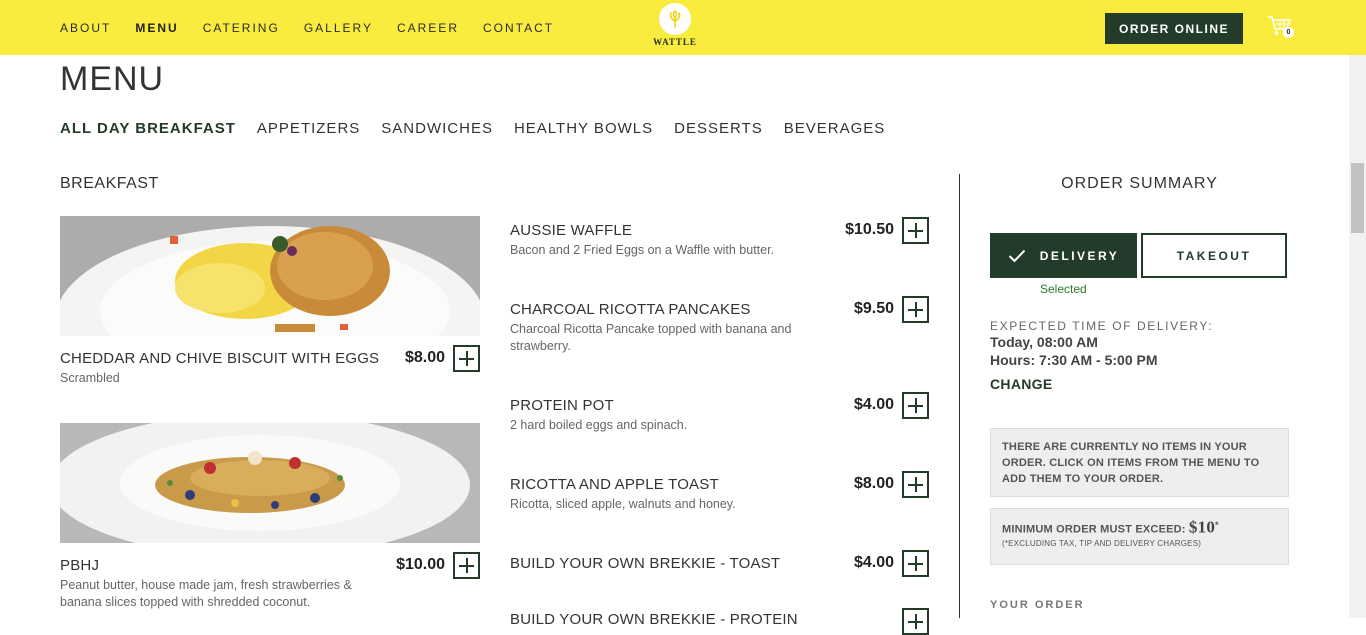 Image resolution: width=1366 pixels, height=635 pixels. I want to click on menu-item-byo-brekkie-protein: BUILD YOUR OWN BREKKIE - PROTEIN, so click(670, 619).